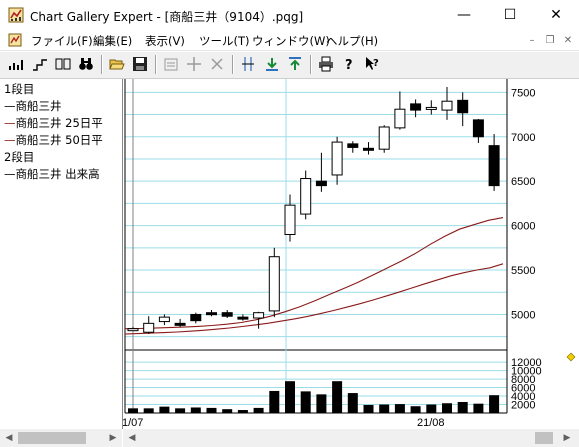 The width and height of the screenshot is (579, 447). What do you see at coordinates (556, 15) in the screenshot?
I see `close-button: ✕` at bounding box center [556, 15].